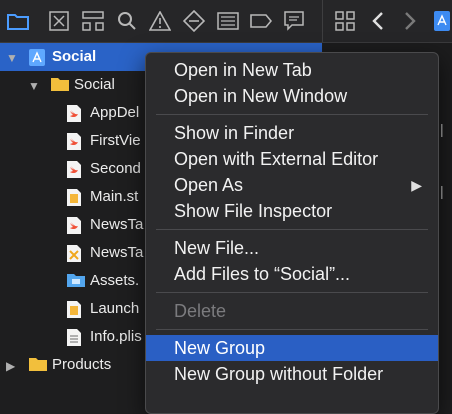  Describe the element at coordinates (209, 185) in the screenshot. I see `menu-item-label: Open As` at that location.